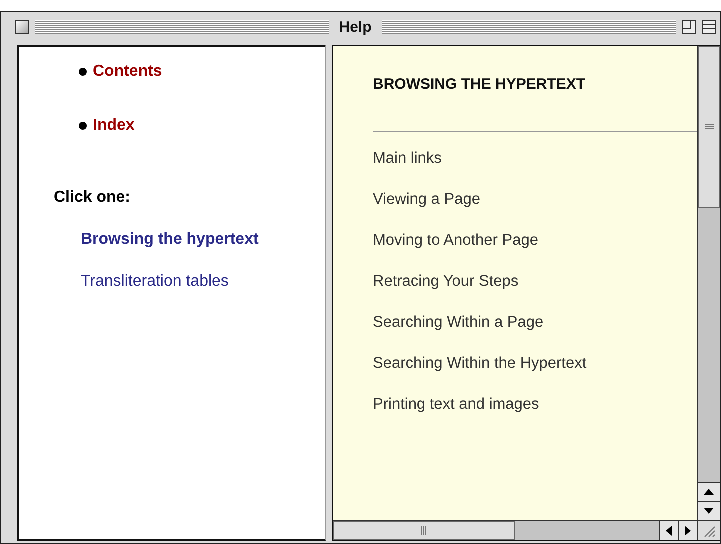 The width and height of the screenshot is (721, 544). Describe the element at coordinates (480, 84) in the screenshot. I see `page-heading: BROWSING THE HYPERTEXT` at that location.